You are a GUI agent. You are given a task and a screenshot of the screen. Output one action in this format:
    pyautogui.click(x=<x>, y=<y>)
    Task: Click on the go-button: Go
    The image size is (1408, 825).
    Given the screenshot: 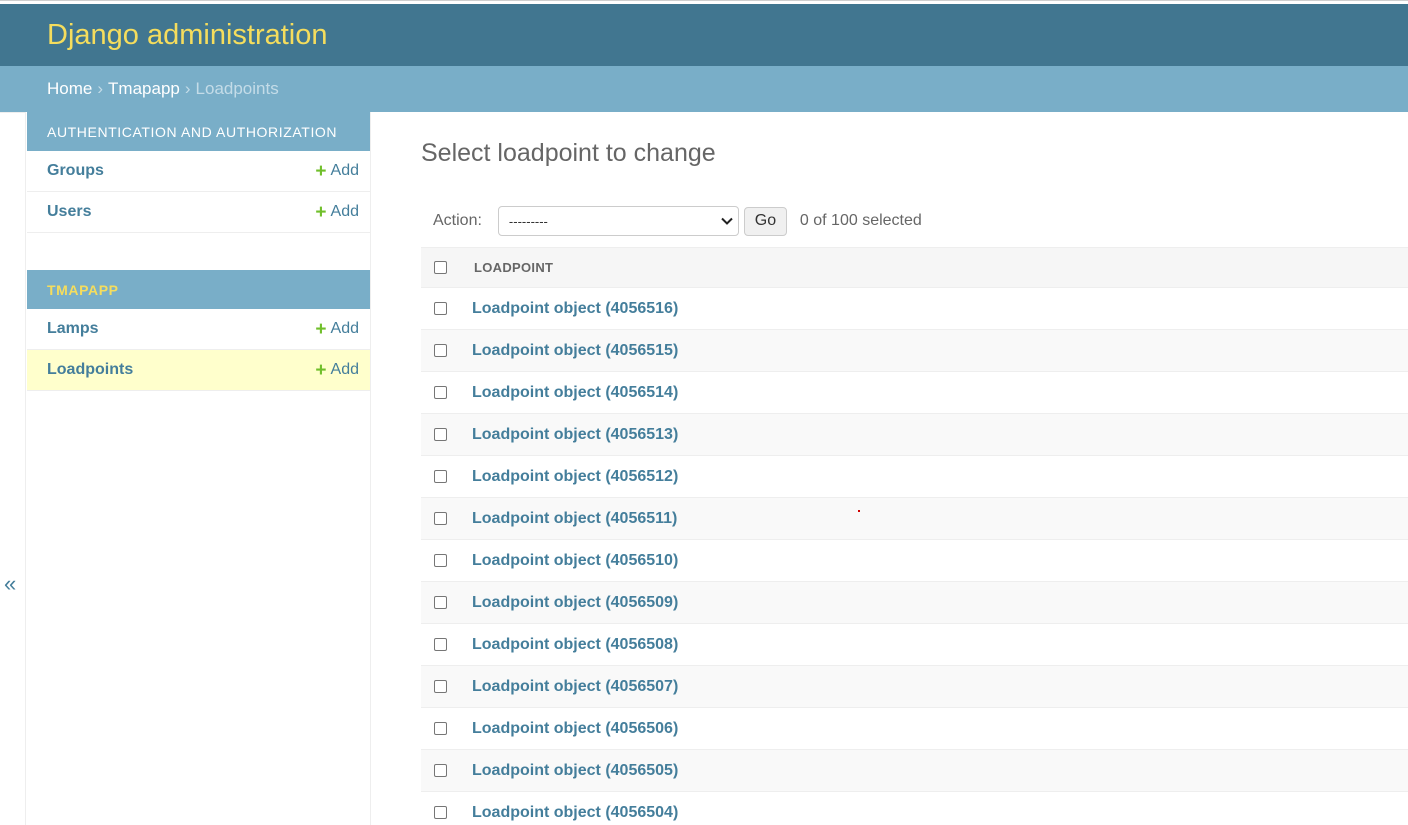 What is the action you would take?
    pyautogui.click(x=765, y=221)
    